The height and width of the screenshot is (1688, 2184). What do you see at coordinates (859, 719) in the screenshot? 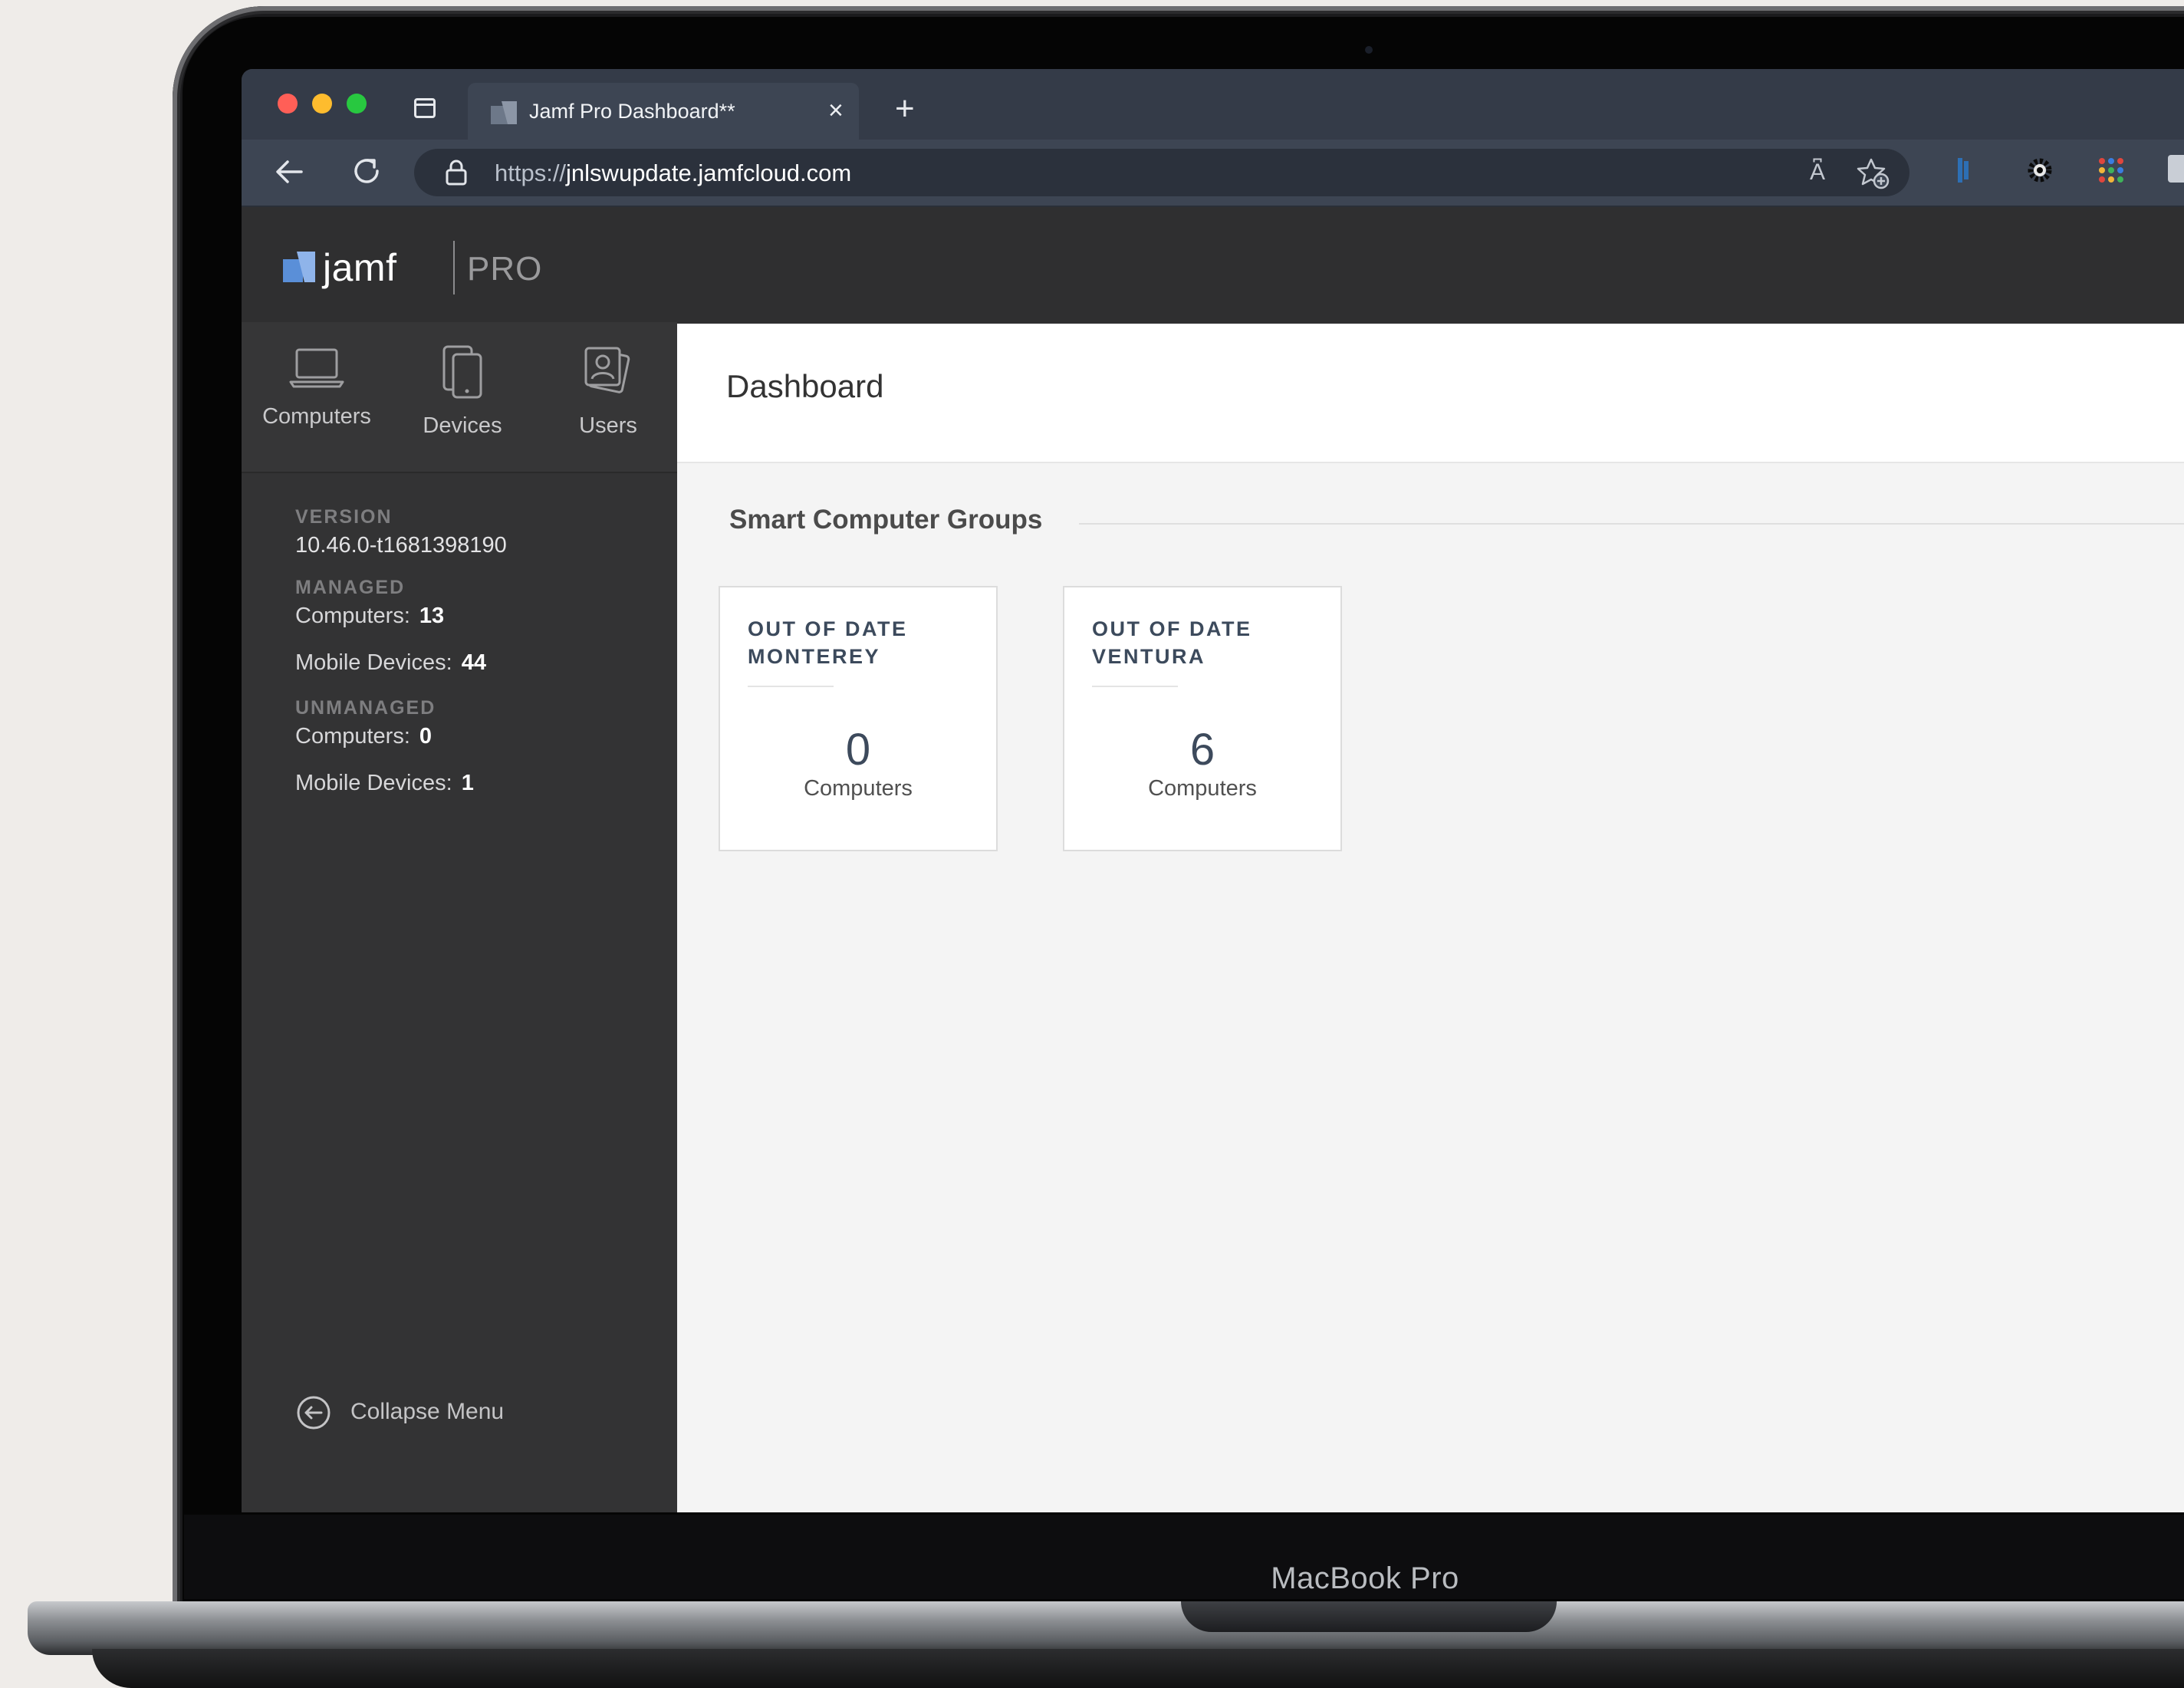
I see `smart-group-card: OUT OF DATE MONTEREY 0 Computers` at bounding box center [859, 719].